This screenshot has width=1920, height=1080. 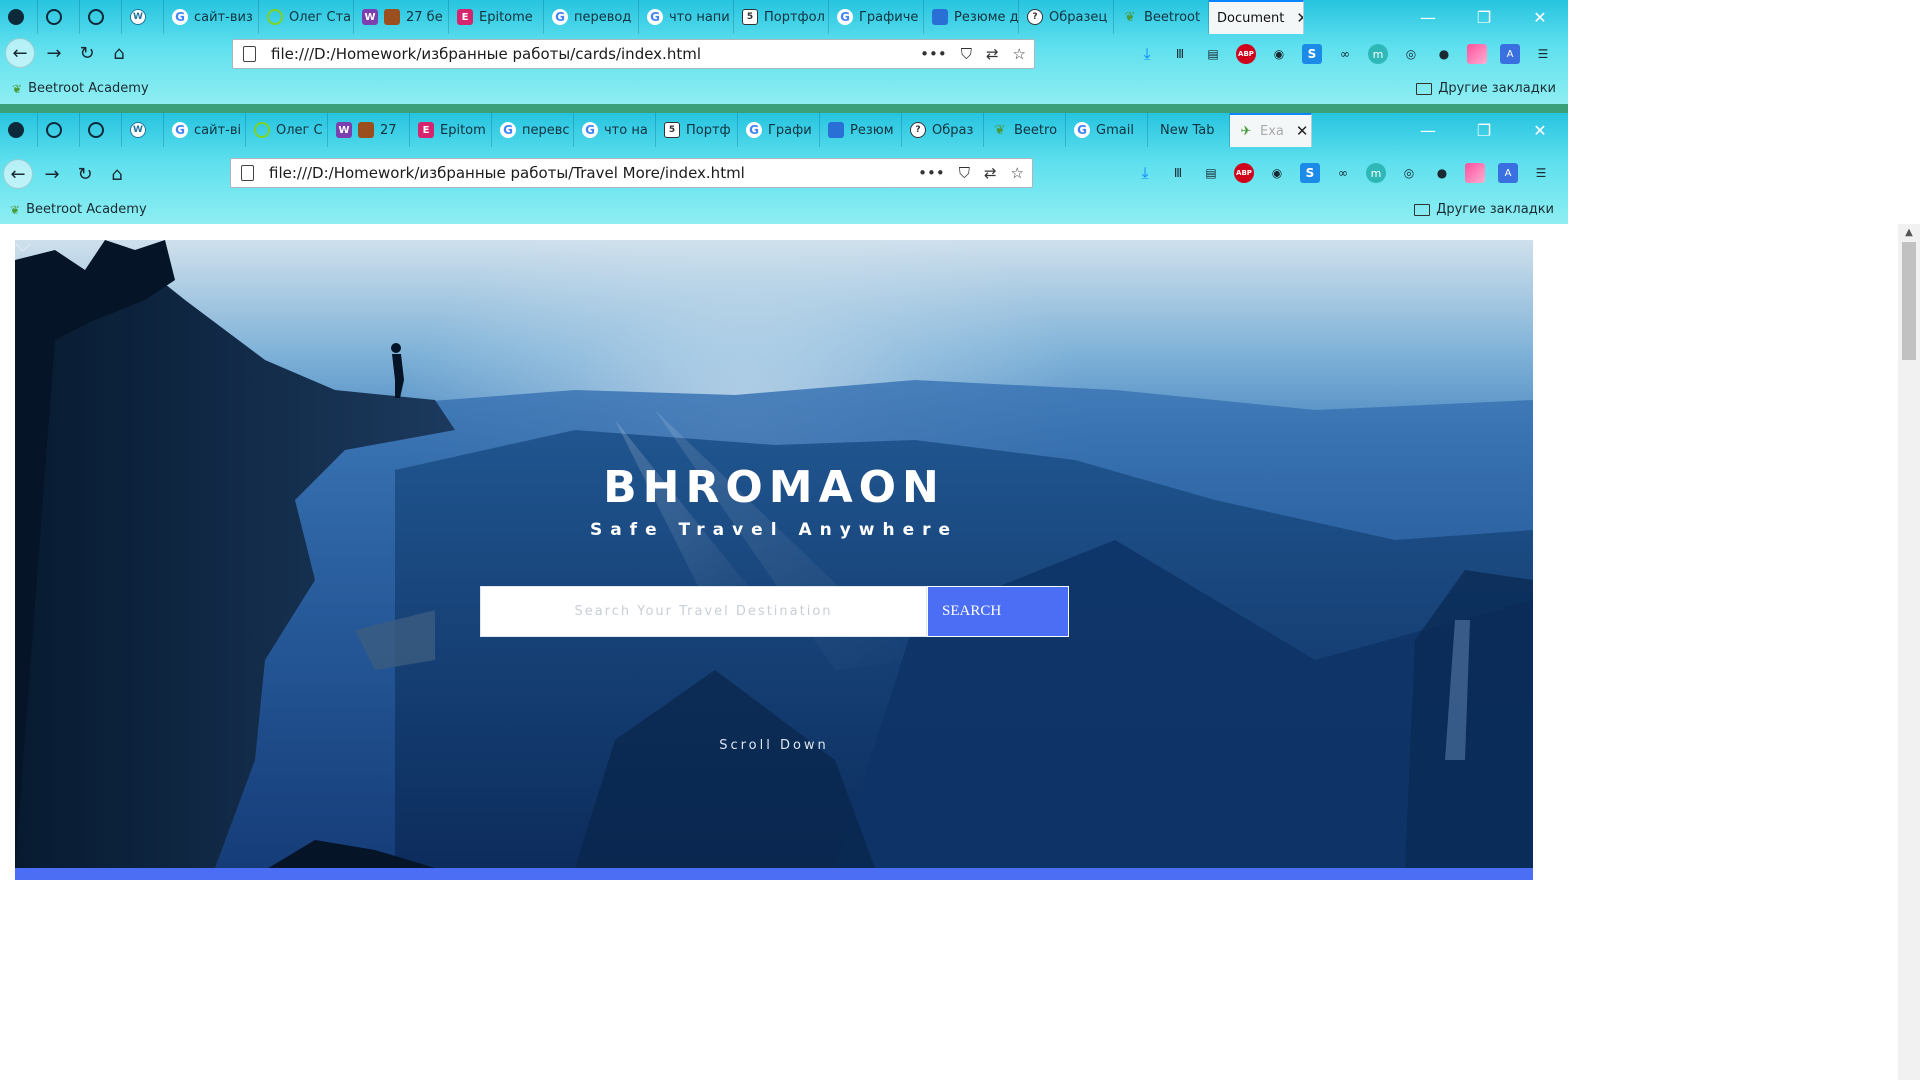 I want to click on tab-item: Gсайт-виз, so click(x=211, y=17).